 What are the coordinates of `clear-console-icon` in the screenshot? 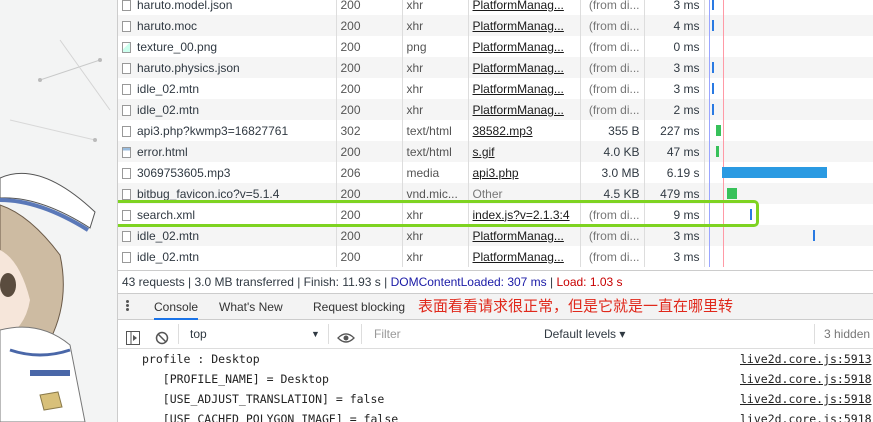 It's located at (162, 336).